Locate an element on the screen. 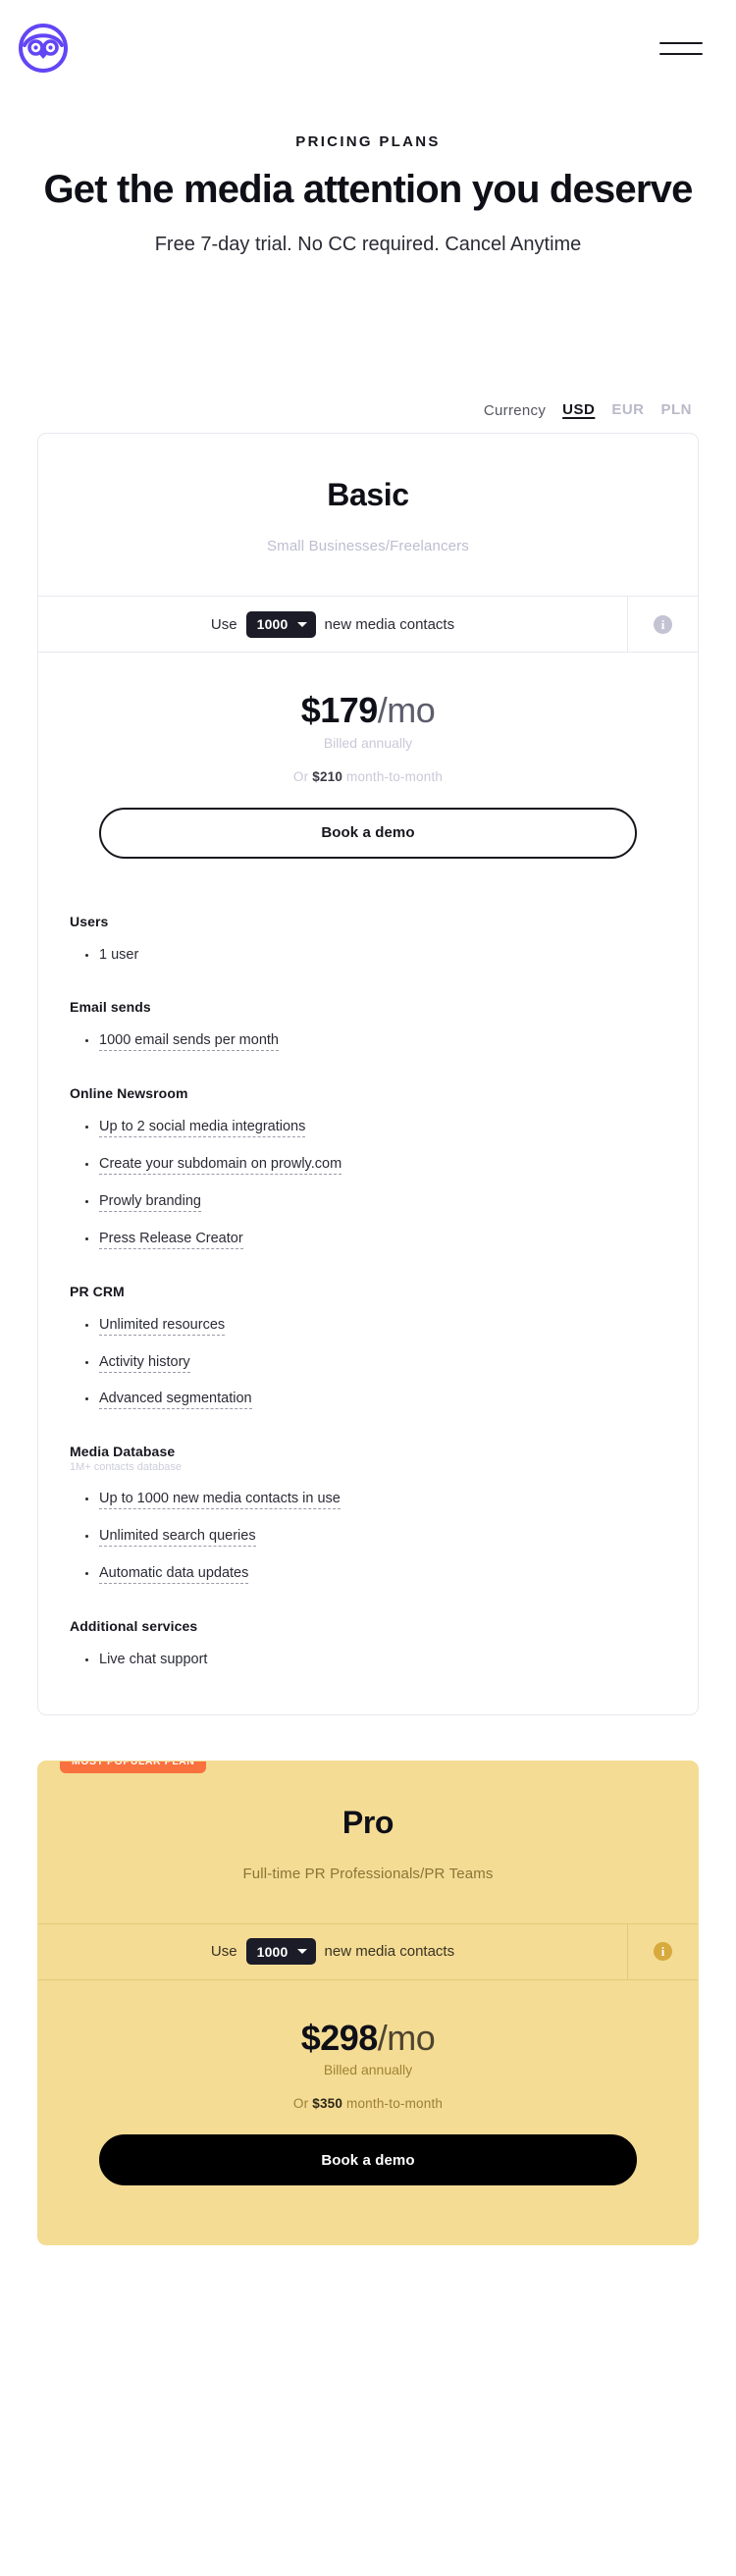 Image resolution: width=736 pixels, height=2576 pixels. site-header is located at coordinates (368, 48).